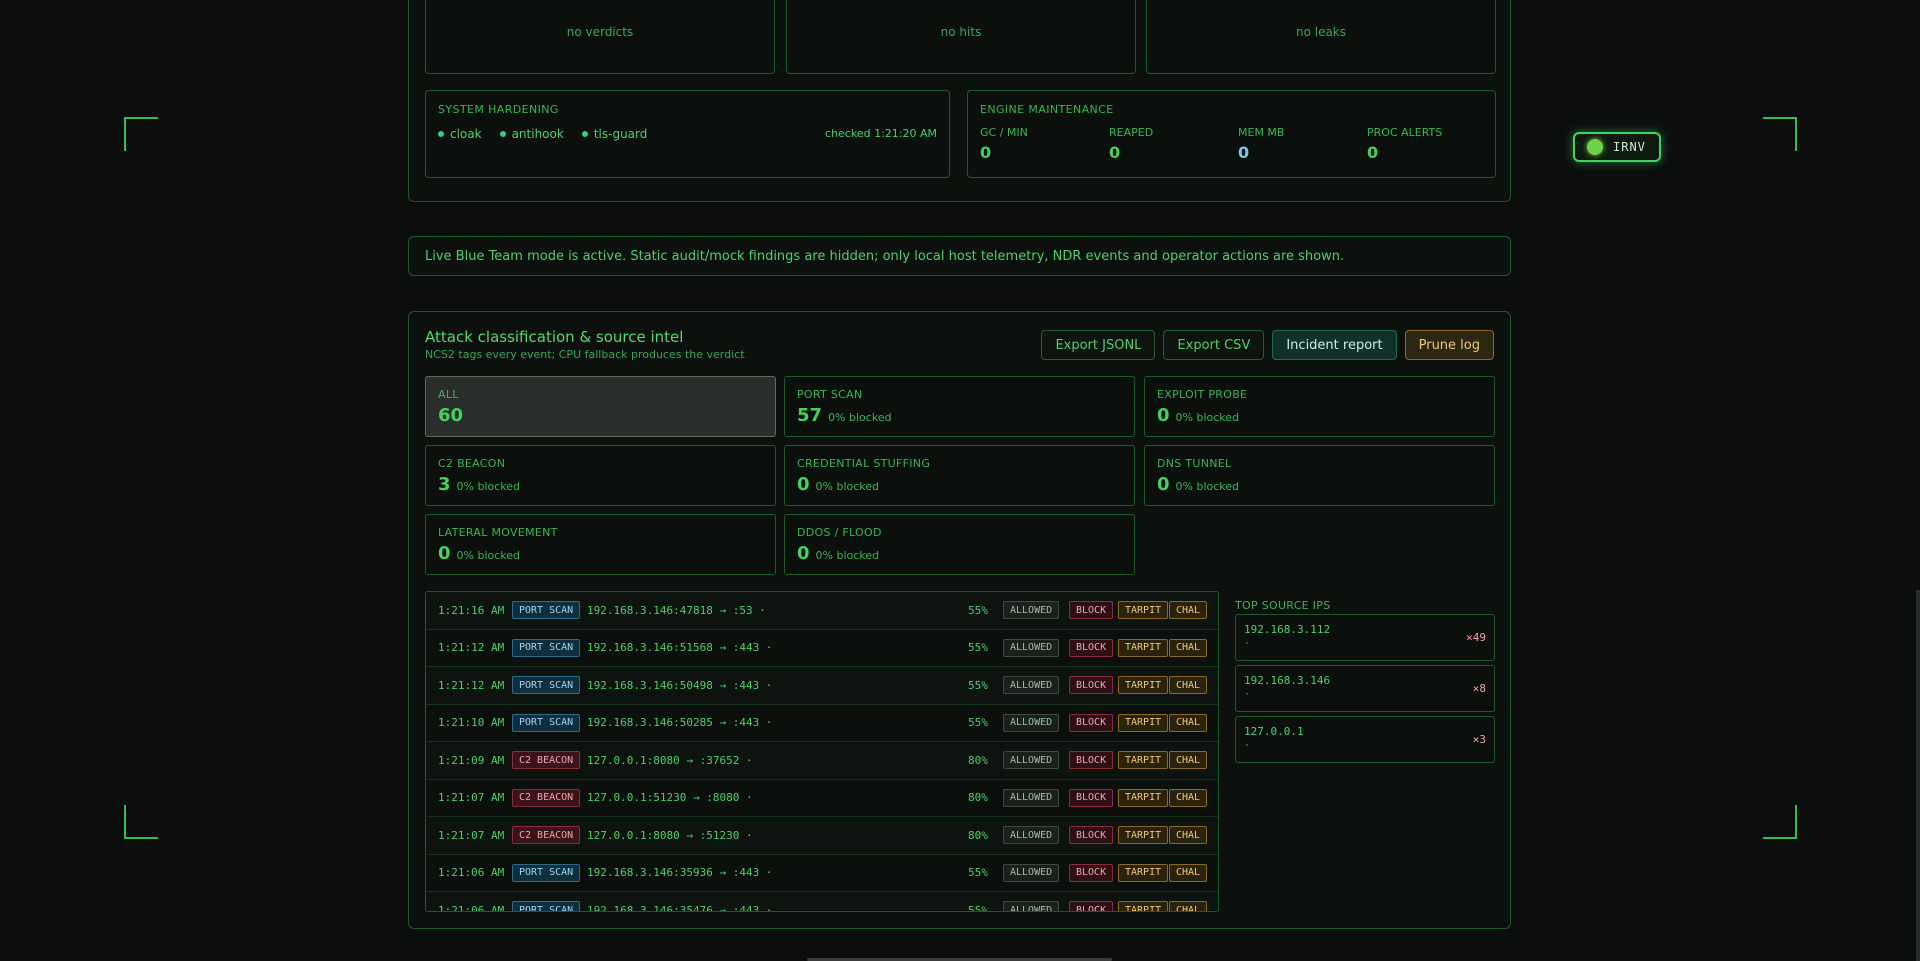 The height and width of the screenshot is (961, 1920). What do you see at coordinates (1918, 775) in the screenshot?
I see `vertical-scrollbar` at bounding box center [1918, 775].